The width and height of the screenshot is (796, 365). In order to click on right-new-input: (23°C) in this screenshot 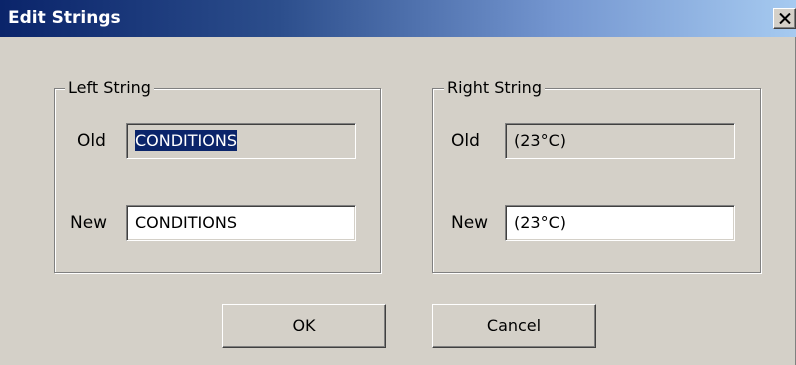, I will do `click(620, 223)`.